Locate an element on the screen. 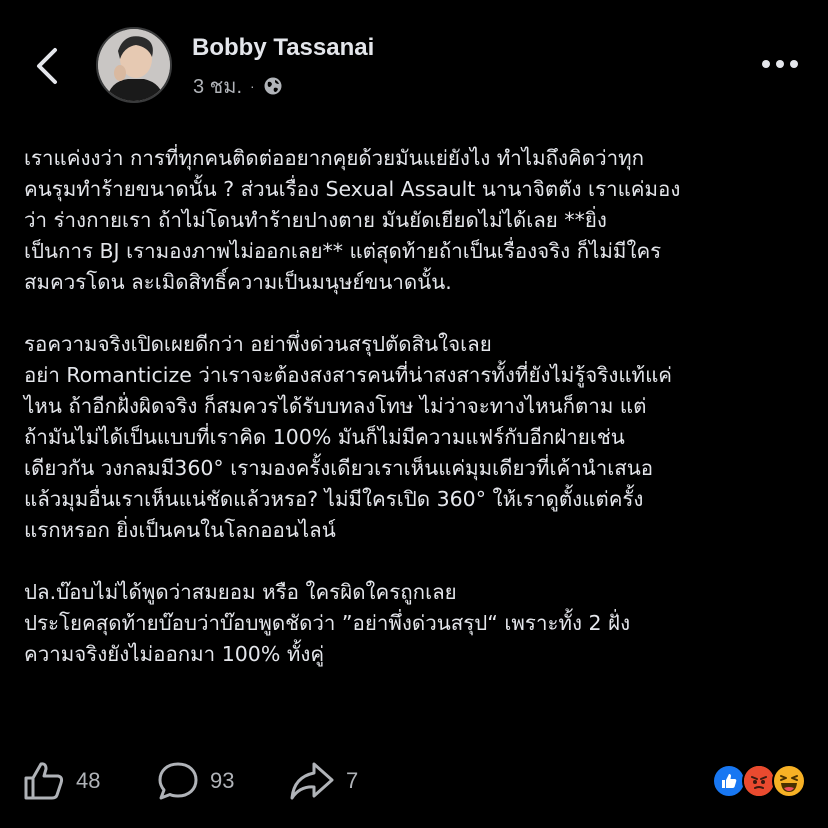 This screenshot has width=828, height=828. thumbs-up-icon is located at coordinates (44, 781).